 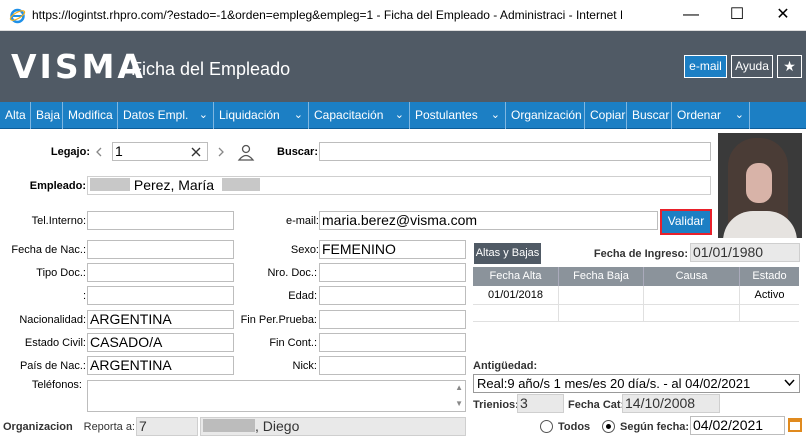 What do you see at coordinates (246, 152) in the screenshot?
I see `person-search-icon` at bounding box center [246, 152].